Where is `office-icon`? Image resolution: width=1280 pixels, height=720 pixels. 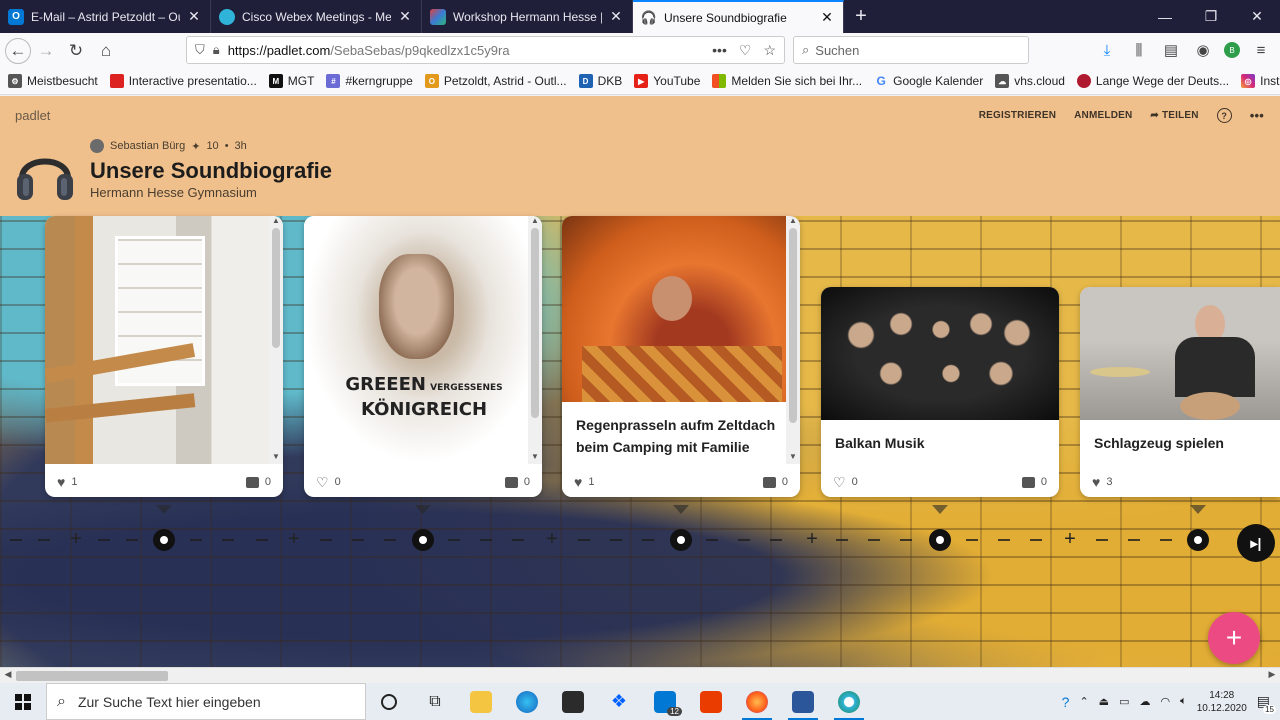
office-icon is located at coordinates (711, 701).